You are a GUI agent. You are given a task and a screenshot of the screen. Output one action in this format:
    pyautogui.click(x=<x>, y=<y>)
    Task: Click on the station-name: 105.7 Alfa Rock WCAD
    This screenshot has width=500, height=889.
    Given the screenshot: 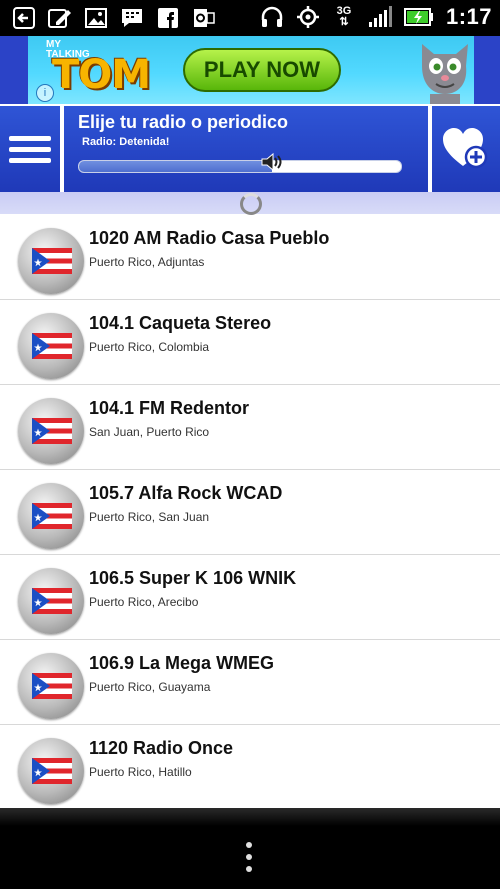 What is the action you would take?
    pyautogui.click(x=186, y=493)
    